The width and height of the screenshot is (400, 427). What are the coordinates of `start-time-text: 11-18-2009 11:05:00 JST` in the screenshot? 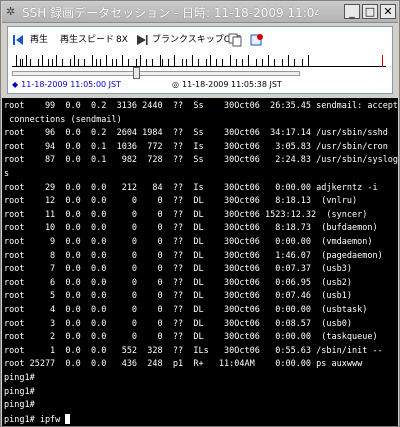 It's located at (71, 84).